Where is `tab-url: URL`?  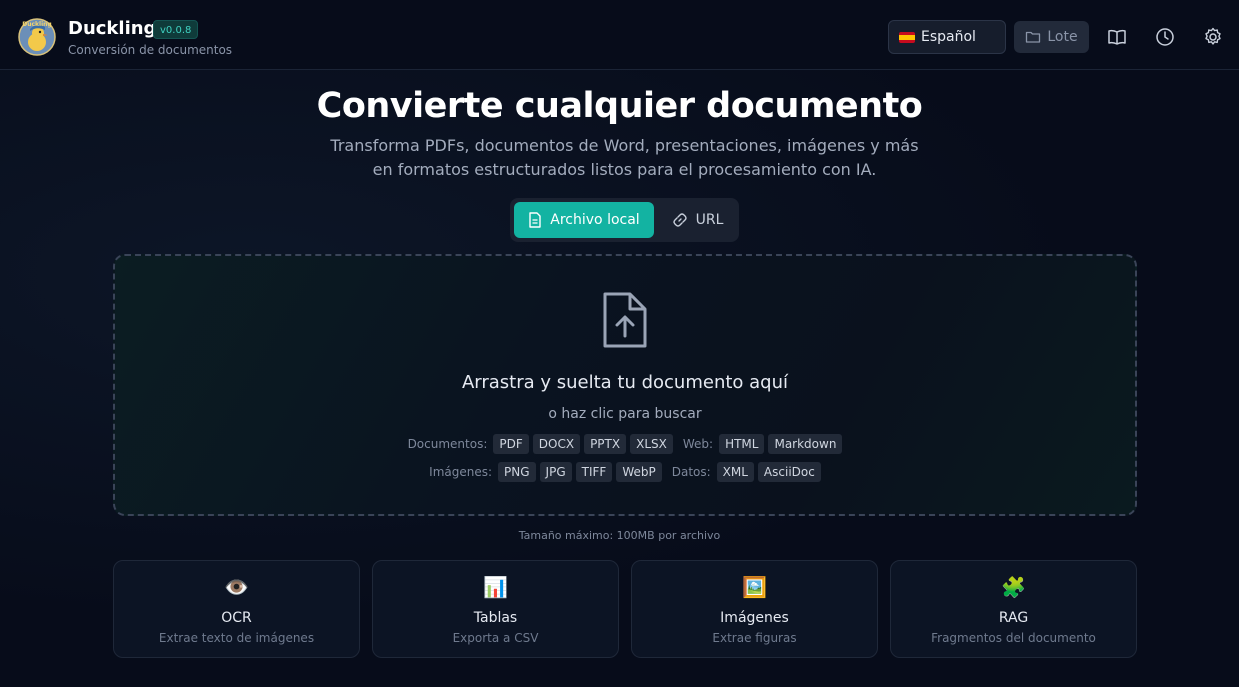
tab-url: URL is located at coordinates (697, 220).